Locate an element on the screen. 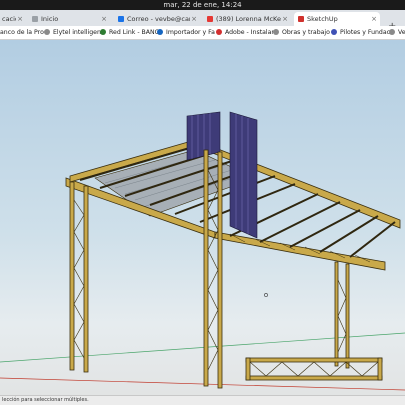  tab-partial: cació × is located at coordinates (13, 19).